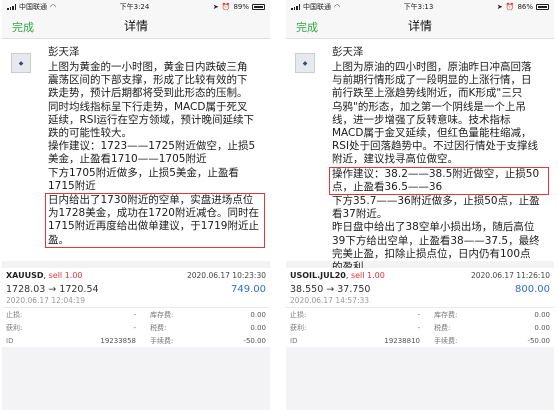 Image resolution: width=558 pixels, height=410 pixels. I want to click on battery-percent: 89%, so click(241, 6).